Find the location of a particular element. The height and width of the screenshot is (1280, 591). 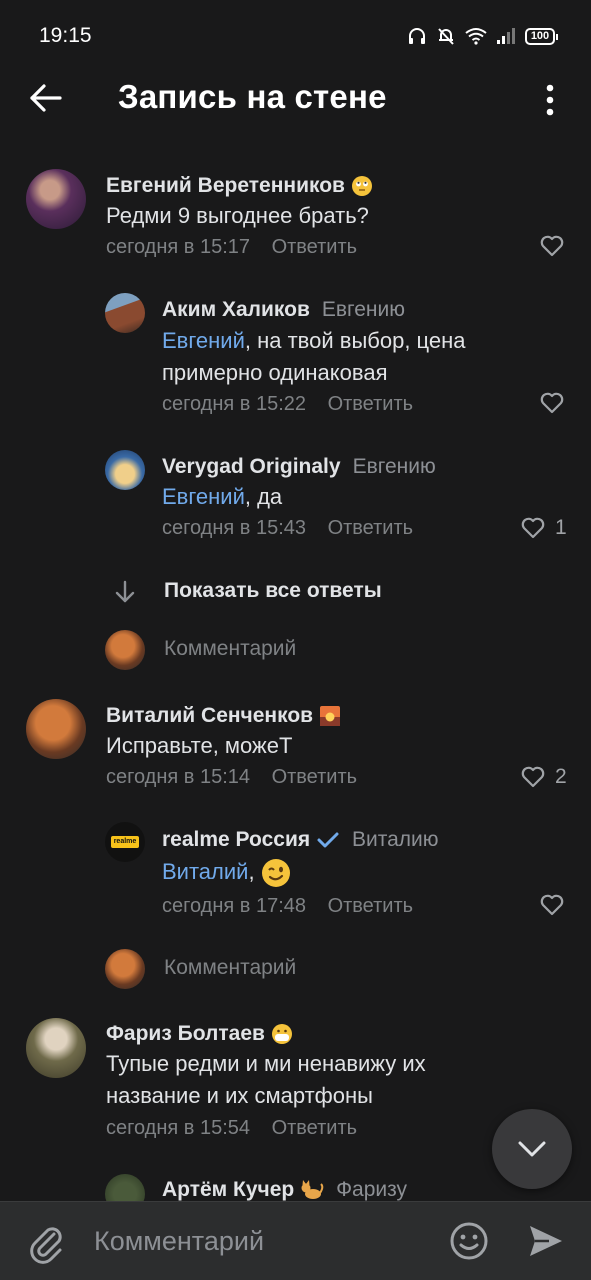

comment-meta: сегодня в 17:48 Ответить is located at coordinates (287, 906).